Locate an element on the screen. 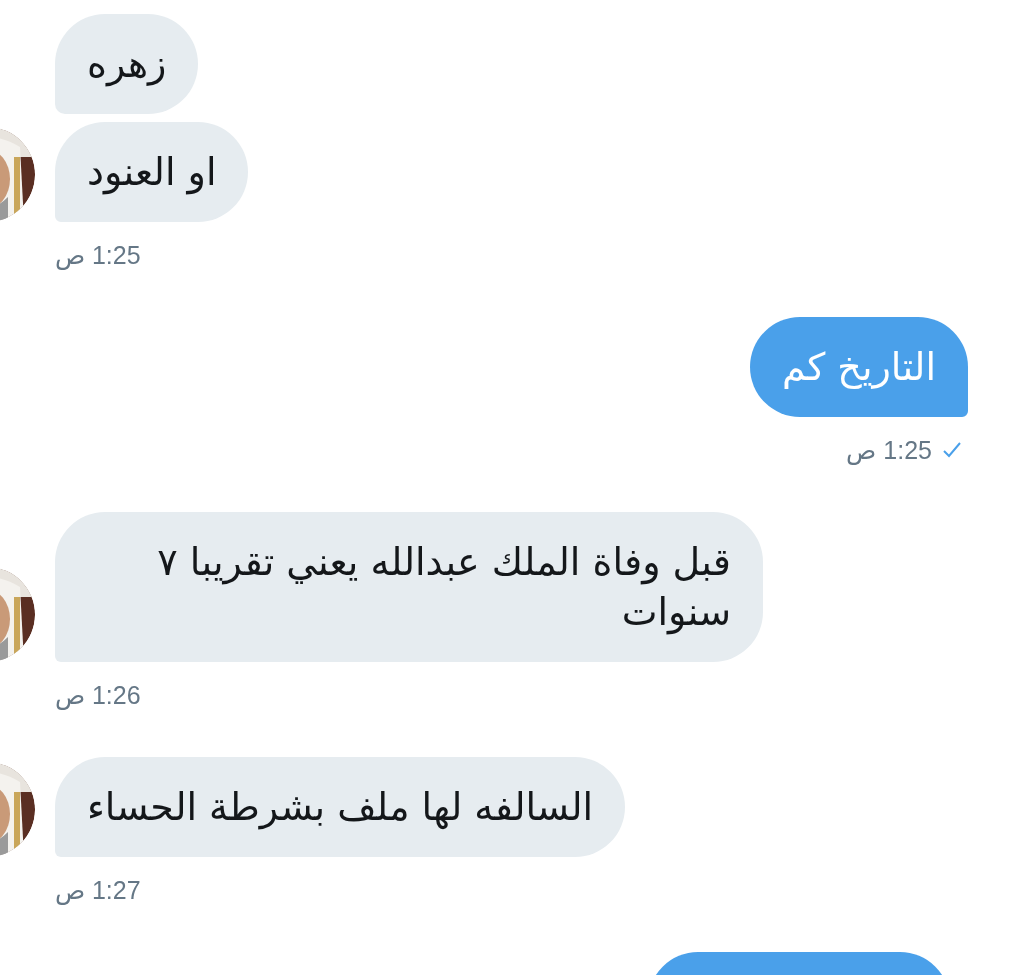  message-bubble: او العنود is located at coordinates (152, 172).